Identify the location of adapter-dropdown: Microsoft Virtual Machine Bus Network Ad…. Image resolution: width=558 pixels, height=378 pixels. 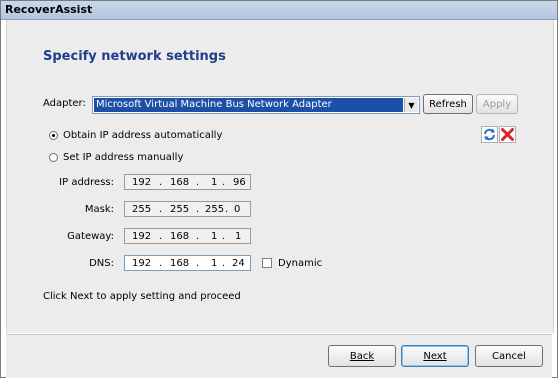
(256, 105).